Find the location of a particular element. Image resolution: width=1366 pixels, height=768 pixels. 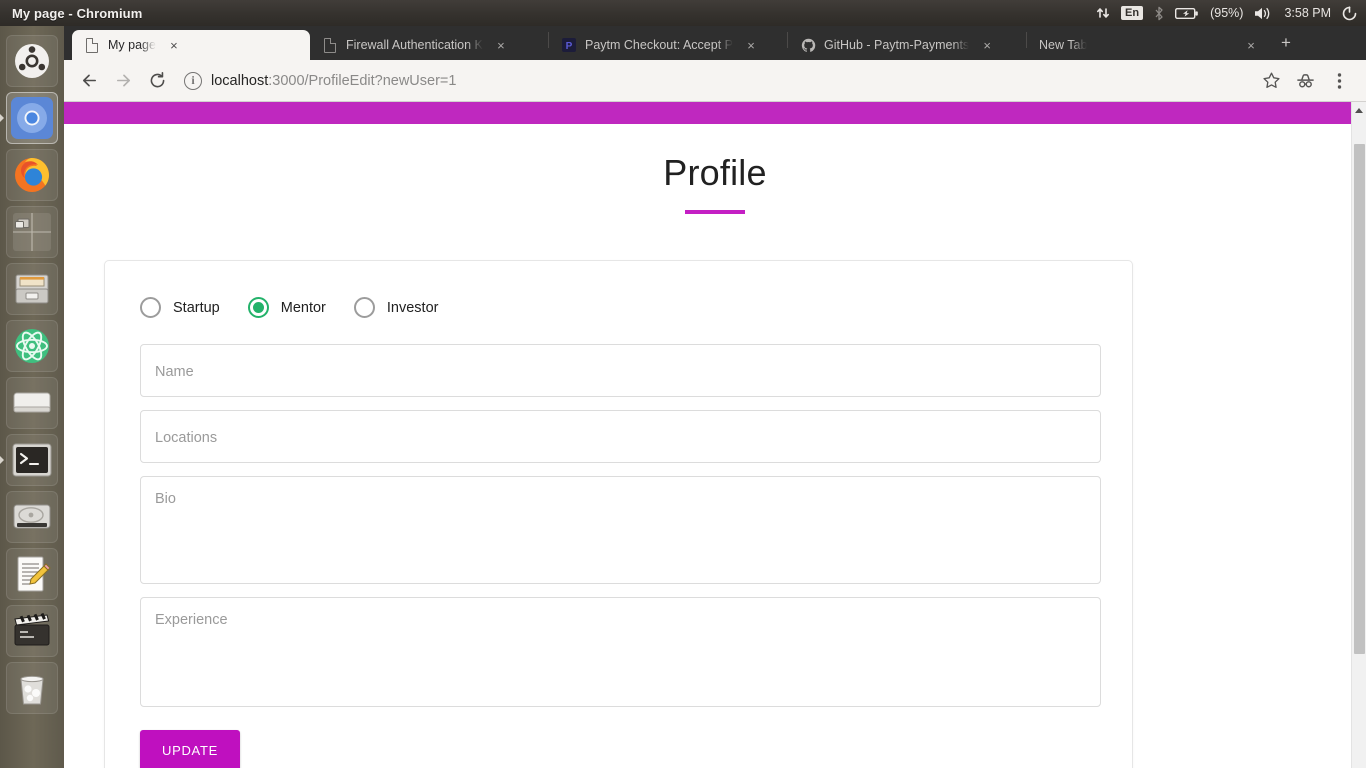

tab-title: New Tab is located at coordinates (1063, 45).